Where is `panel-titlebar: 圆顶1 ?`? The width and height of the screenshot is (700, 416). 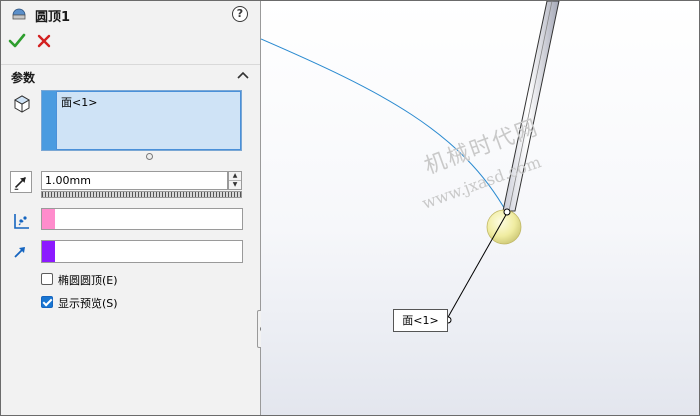 panel-titlebar: 圆顶1 ? is located at coordinates (130, 14).